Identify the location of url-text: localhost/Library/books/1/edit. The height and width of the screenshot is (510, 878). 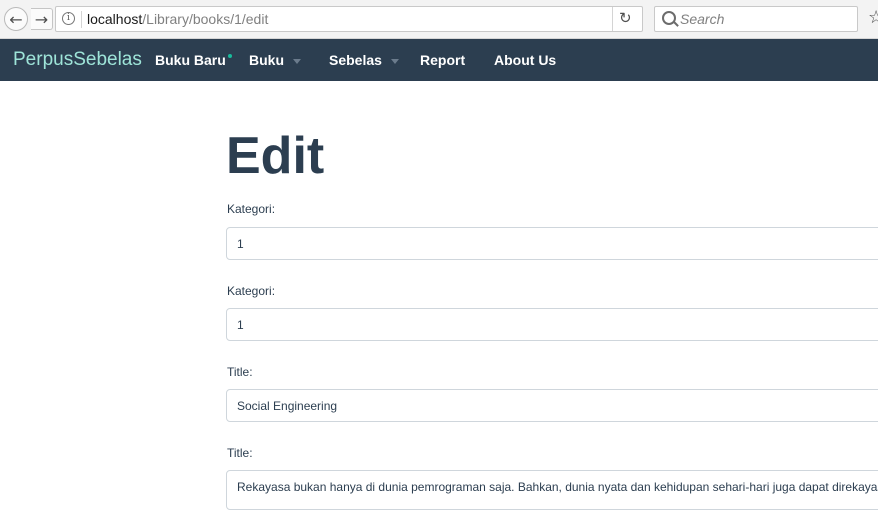
(177, 19).